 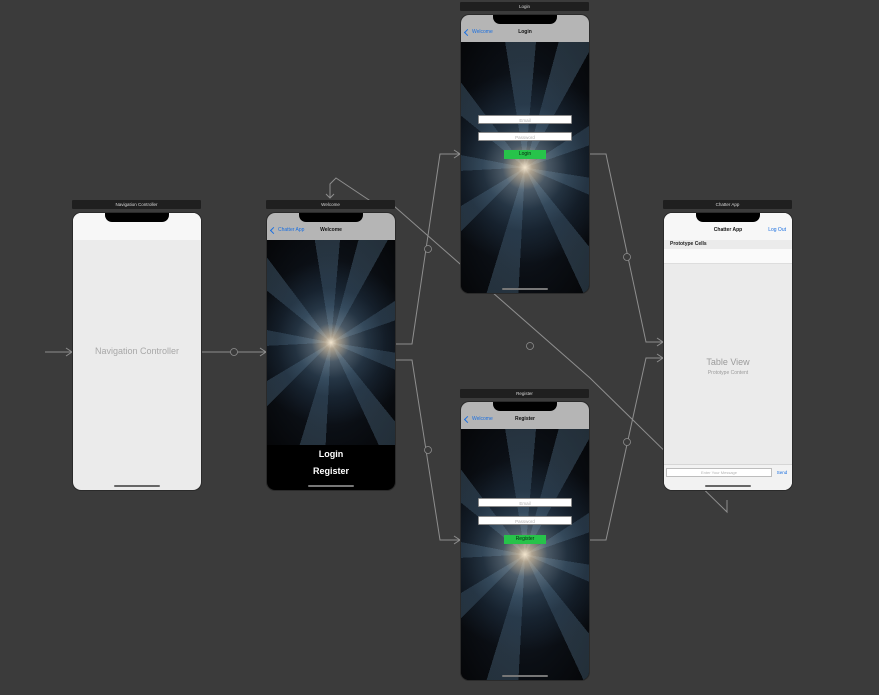 What do you see at coordinates (524, 6) in the screenshot?
I see `scene-title-login: Login` at bounding box center [524, 6].